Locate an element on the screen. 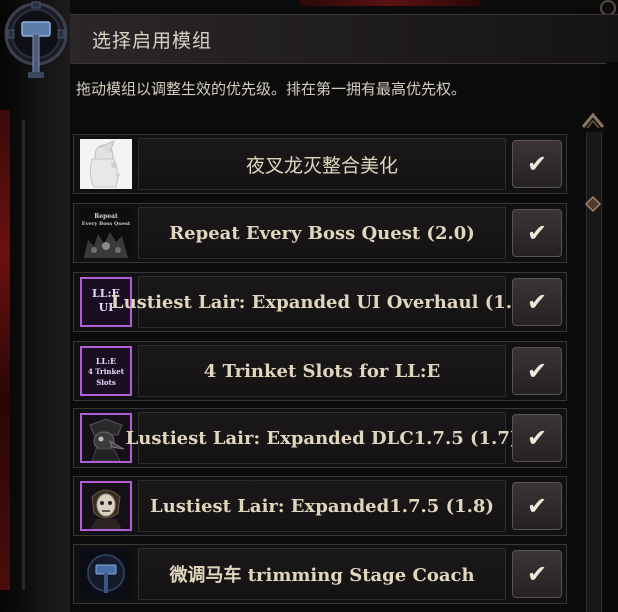 The width and height of the screenshot is (618, 612). scrollbar-thumb is located at coordinates (593, 204).